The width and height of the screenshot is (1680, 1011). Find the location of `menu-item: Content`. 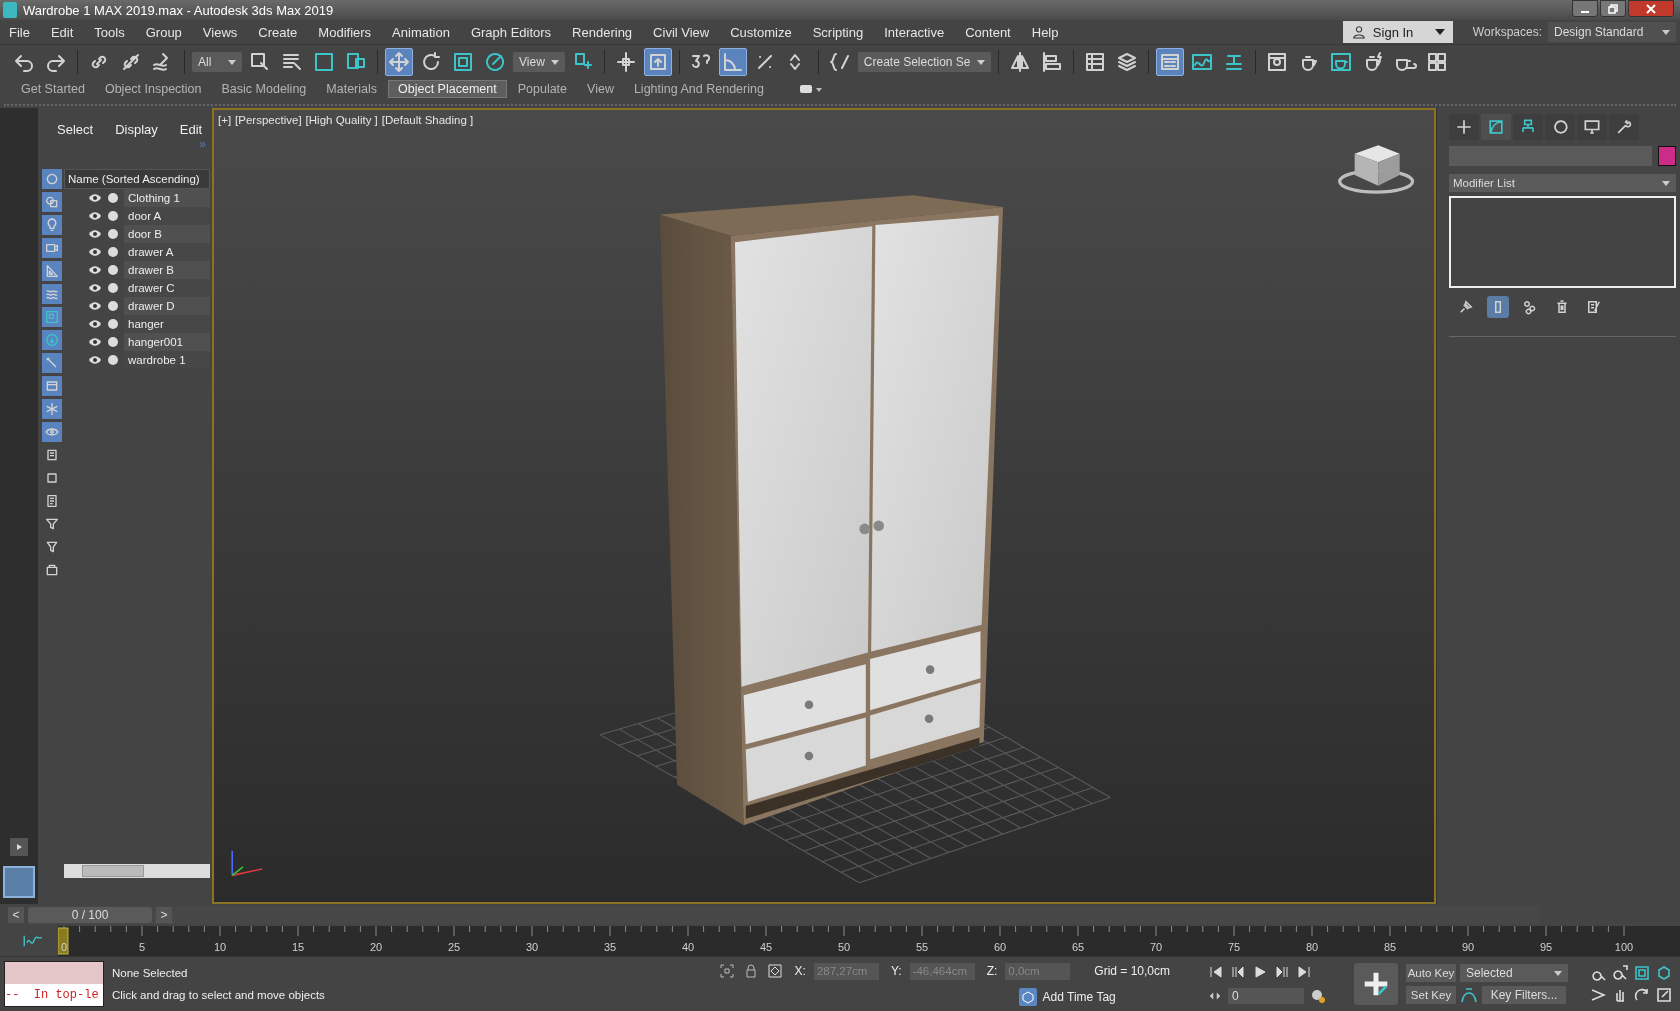

menu-item: Content is located at coordinates (989, 32).